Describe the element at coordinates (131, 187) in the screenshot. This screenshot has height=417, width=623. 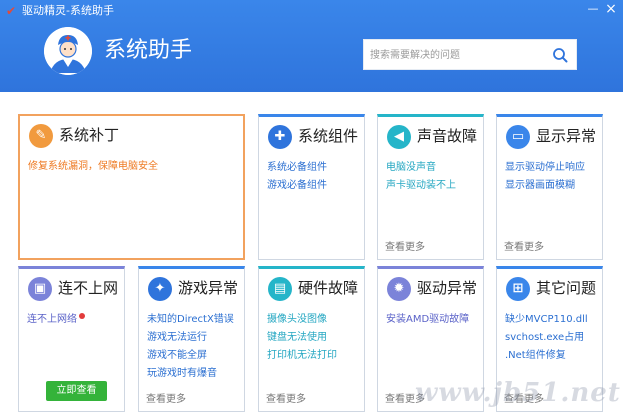
I see `card-system-patch: ✎ 系统补丁 修复系统漏洞，保障电脑安全` at that location.